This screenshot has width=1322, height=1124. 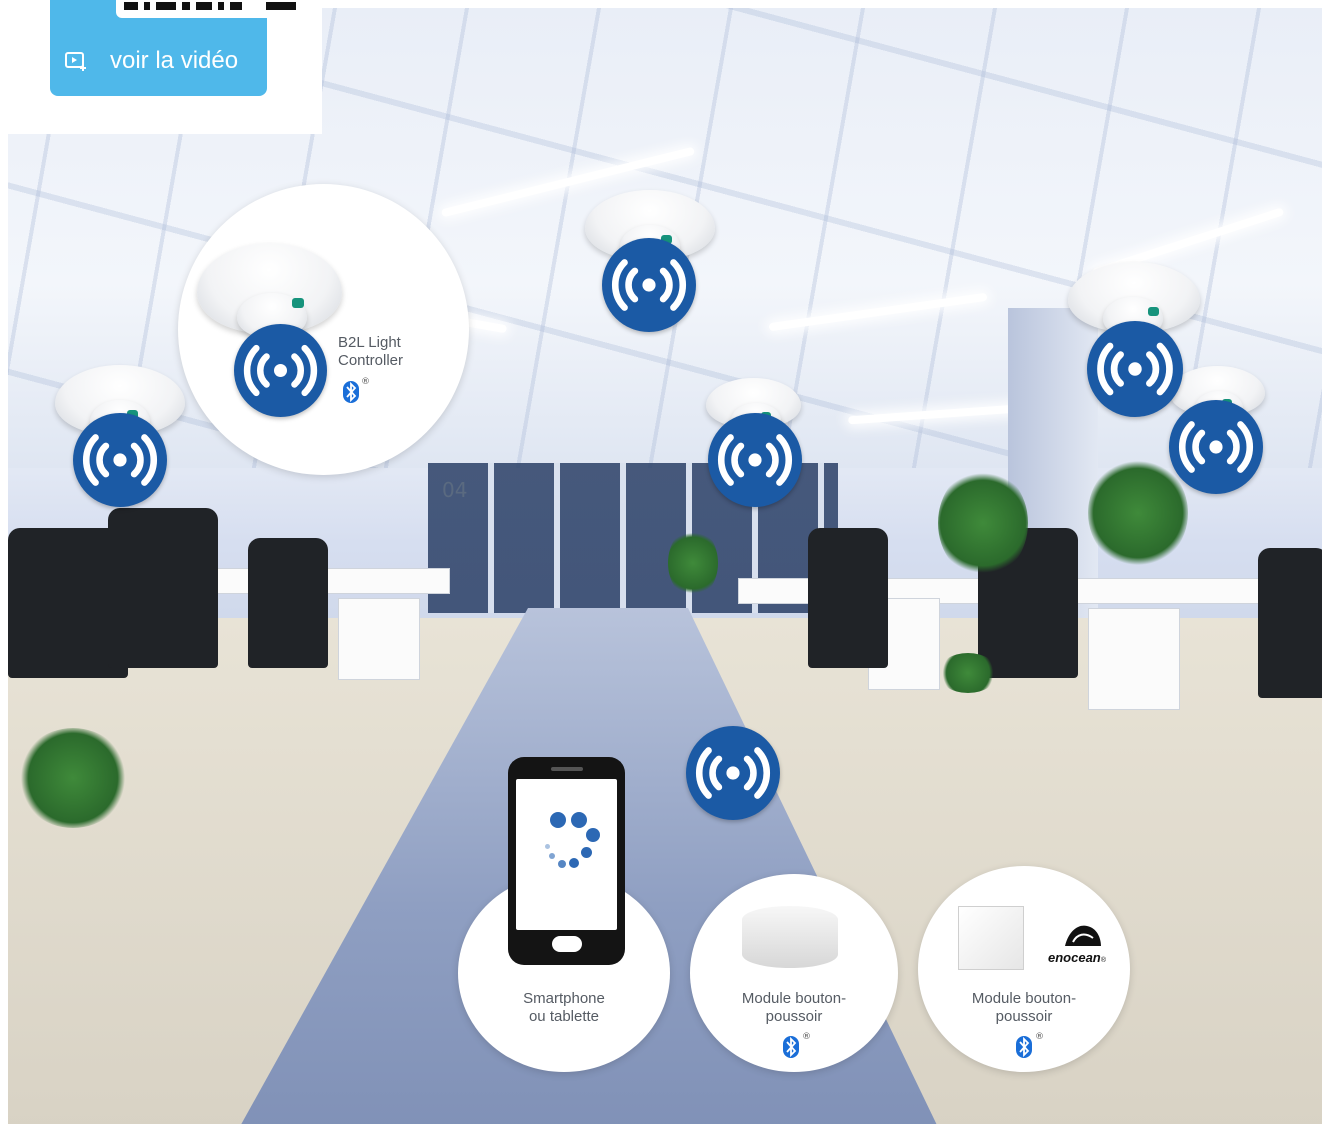 What do you see at coordinates (564, 1007) in the screenshot?
I see `device-label-smartphone: Smartphone ou tablette` at bounding box center [564, 1007].